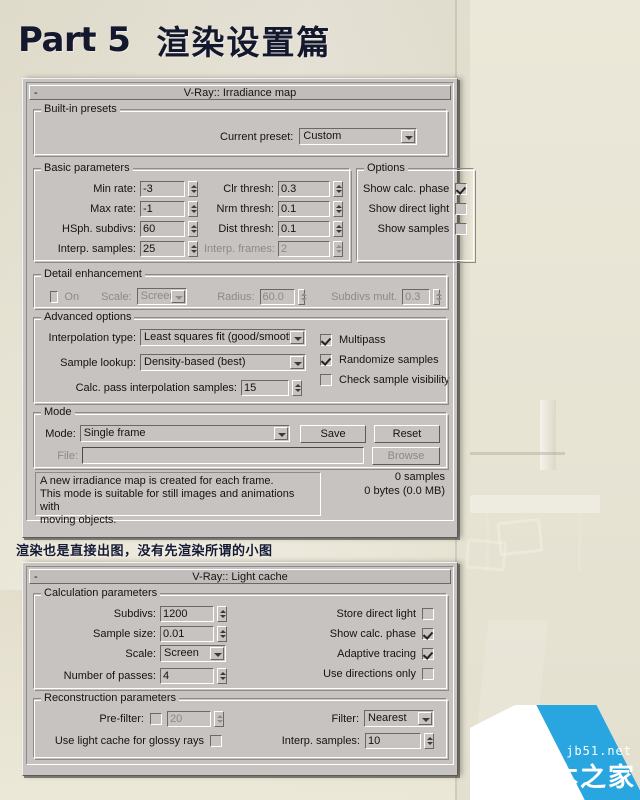 This screenshot has height=800, width=640. I want to click on min-rate-label: Min rate:, so click(114, 188).